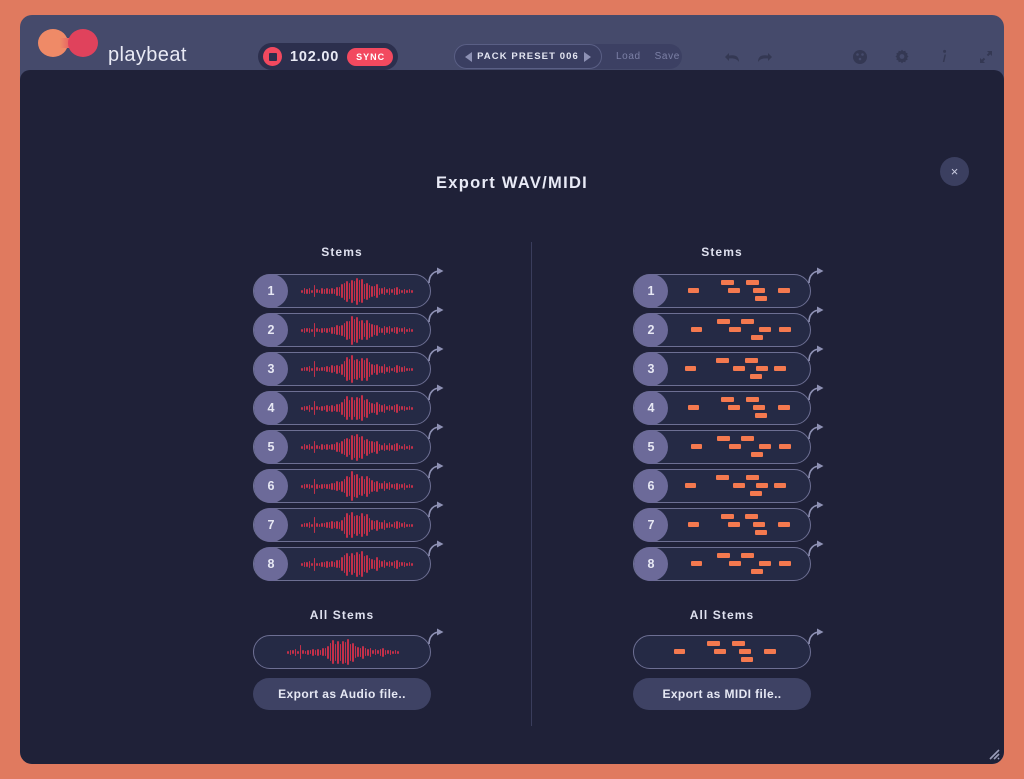  I want to click on export-midi-button: Export as MIDI file.., so click(722, 694).